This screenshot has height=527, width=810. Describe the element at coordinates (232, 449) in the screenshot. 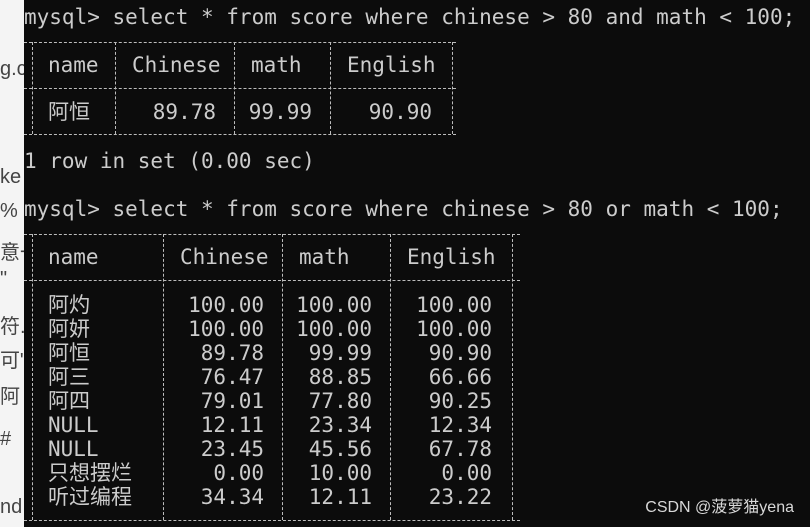

I see `table-cell: 23.45` at that location.